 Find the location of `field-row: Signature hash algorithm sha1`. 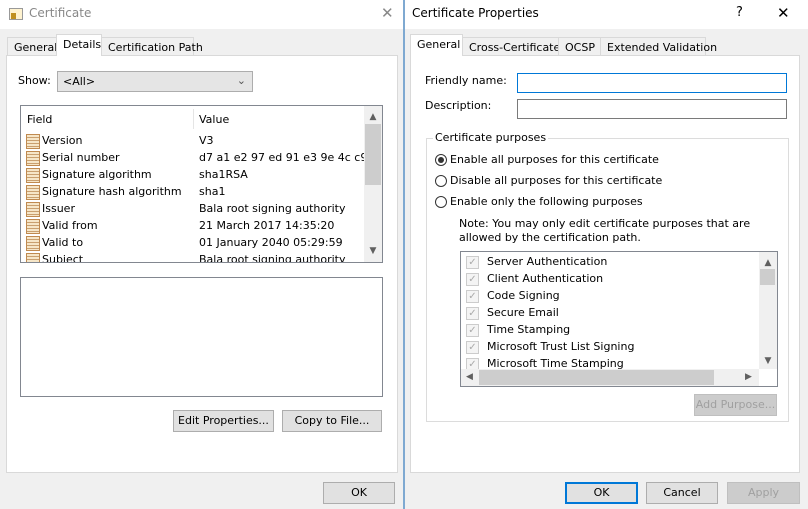

field-row: Signature hash algorithm sha1 is located at coordinates (196, 191).